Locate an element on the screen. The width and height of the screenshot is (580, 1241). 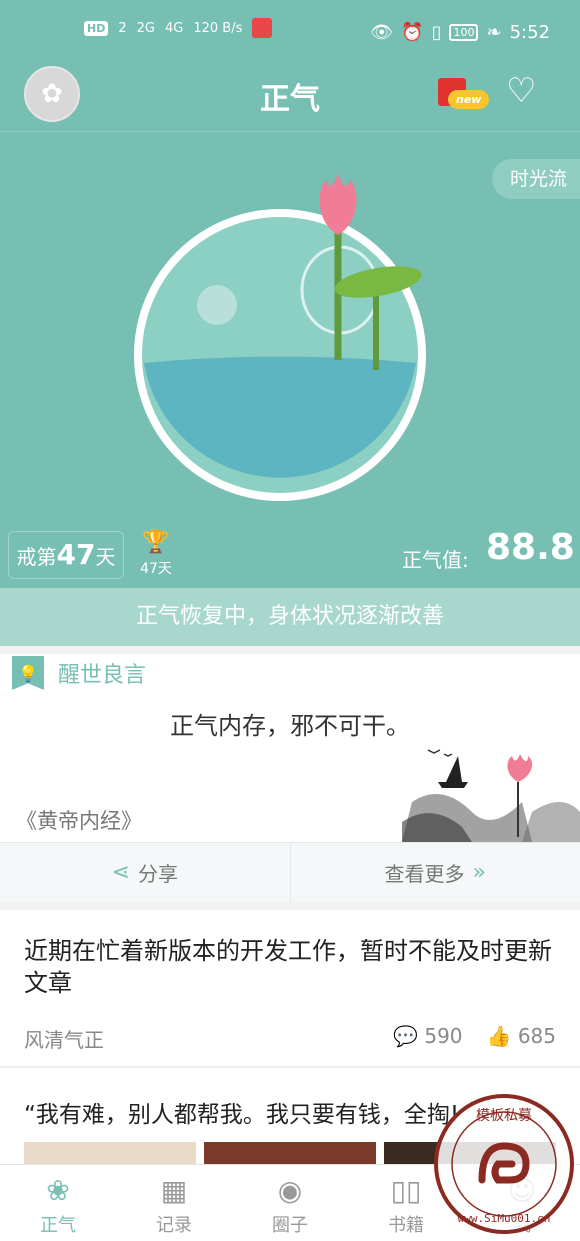
recovery-status: 正气恢复中，身体状况逐渐改善 is located at coordinates (290, 617).